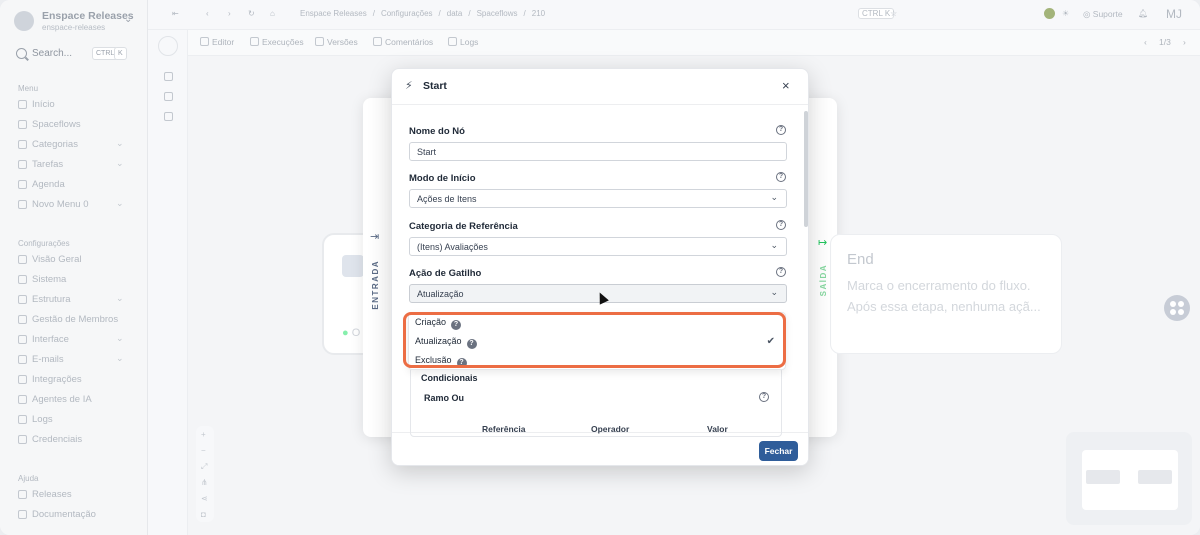  Describe the element at coordinates (806, 169) in the screenshot. I see `modal-scrollbar` at that location.